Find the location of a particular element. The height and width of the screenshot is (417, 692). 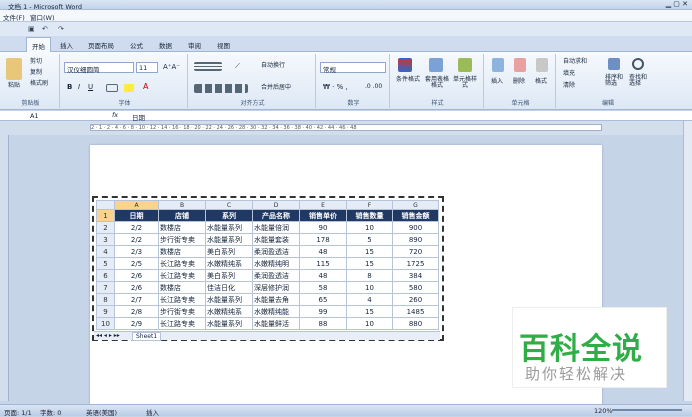

tab-review: 审阅 is located at coordinates (194, 45).